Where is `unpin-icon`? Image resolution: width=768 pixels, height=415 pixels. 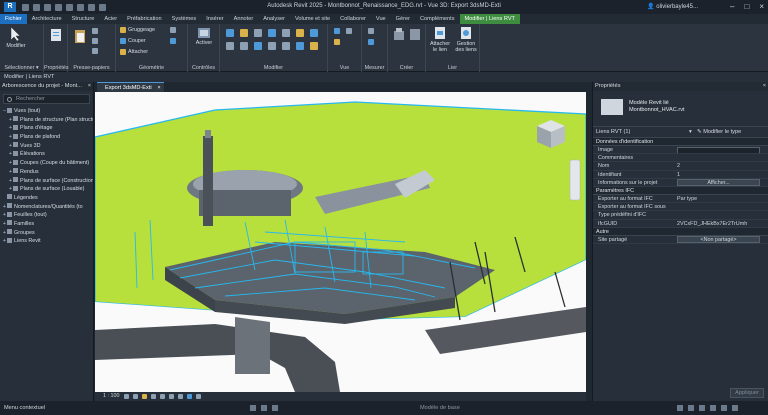
unpin-icon is located at coordinates (300, 46).